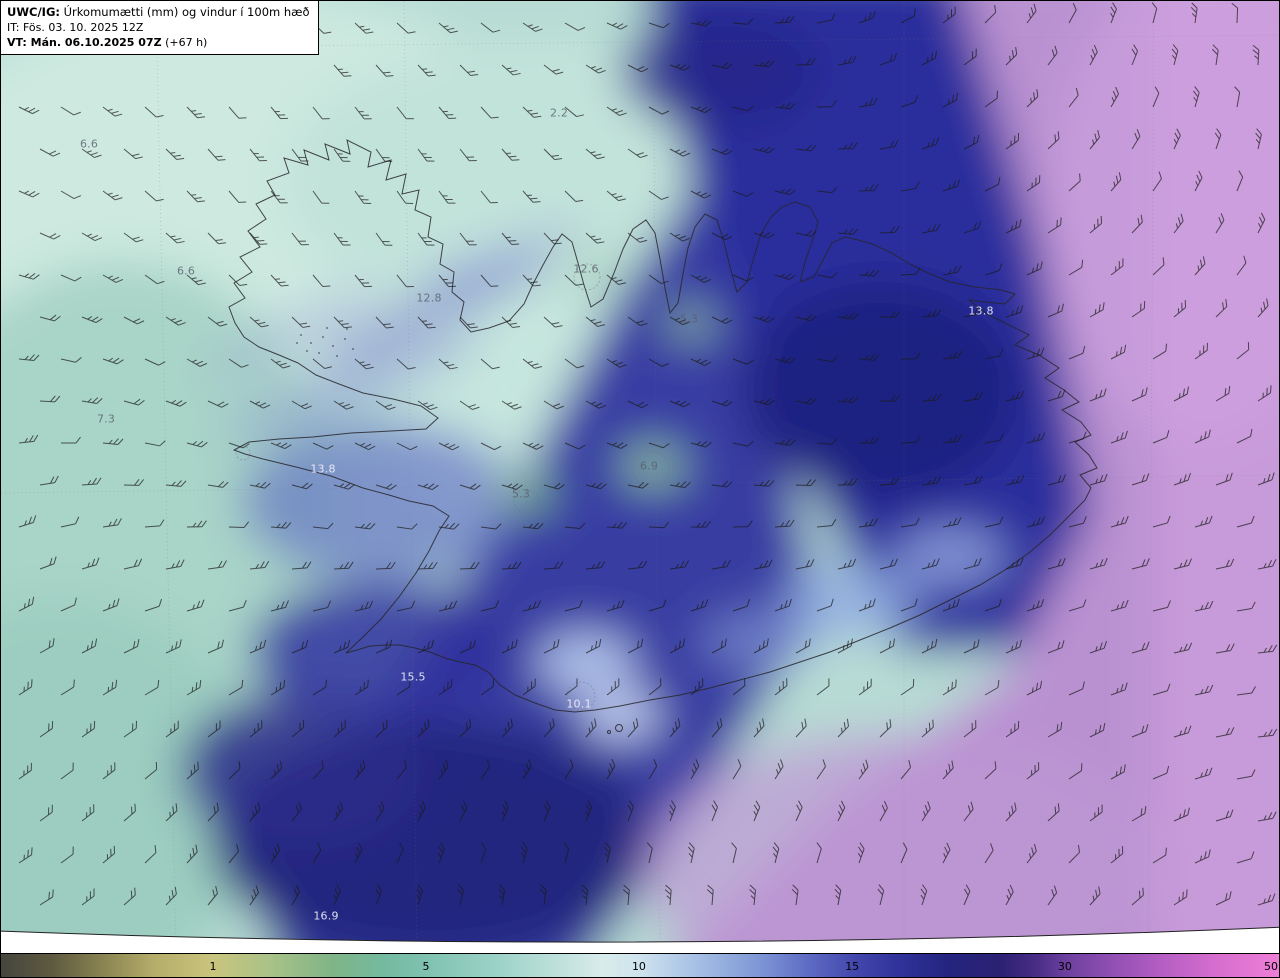  What do you see at coordinates (186, 12) in the screenshot?
I see `map-title: Úrkomumætti (mm) og vindur í 100m hæð` at bounding box center [186, 12].